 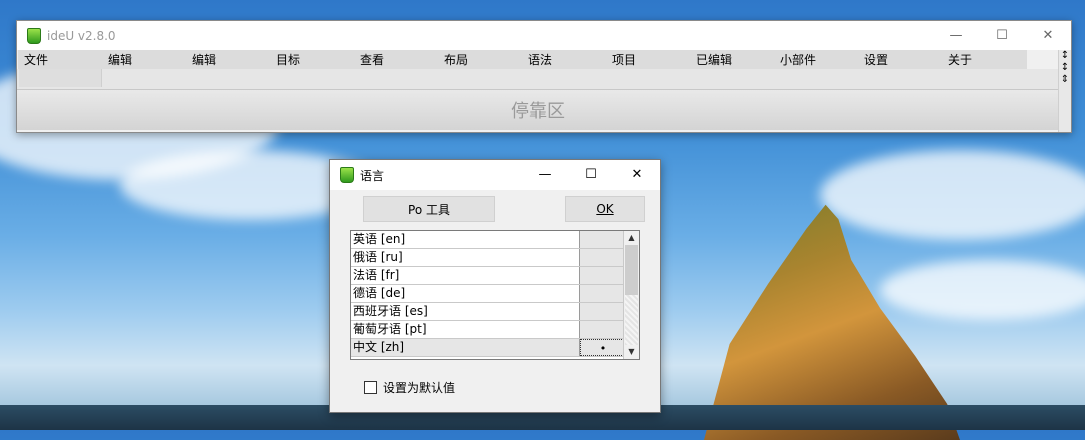 I want to click on menu-edited: 已编辑, so click(x=732, y=59).